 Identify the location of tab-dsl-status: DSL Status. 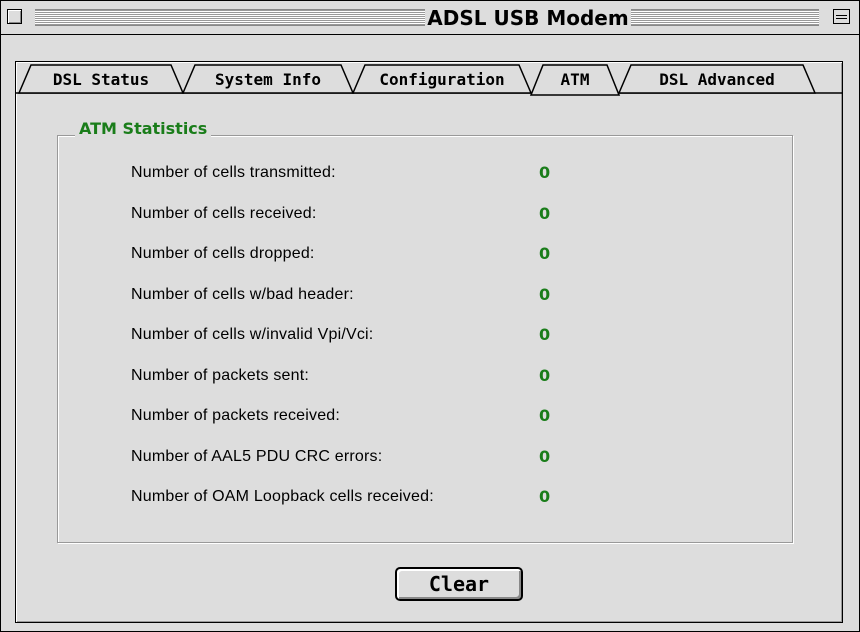
(101, 80).